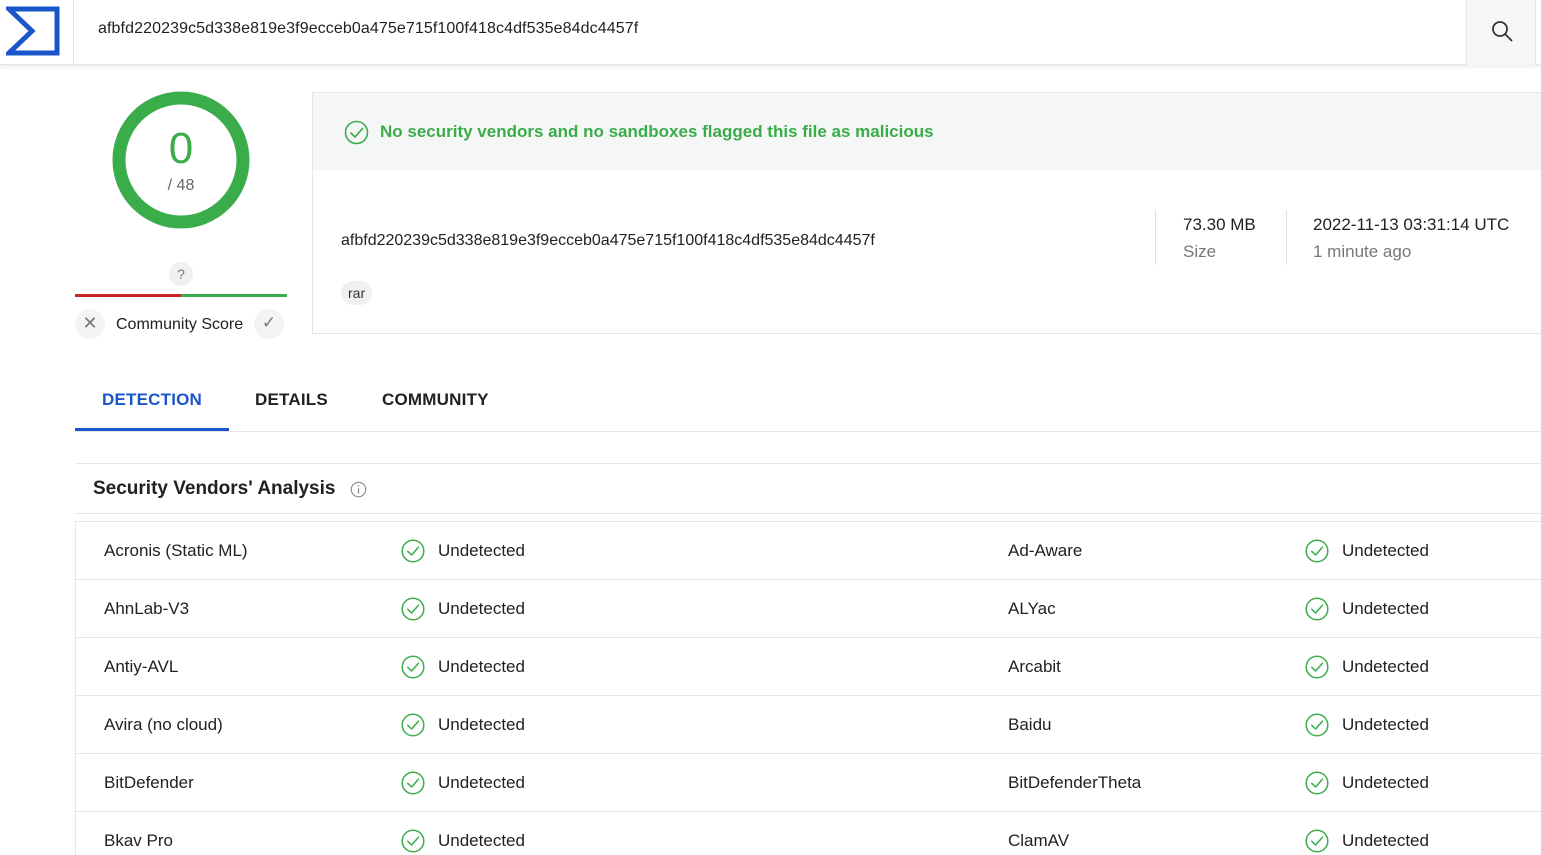 Image resolution: width=1541 pixels, height=855 pixels. Describe the element at coordinates (176, 550) in the screenshot. I see `vendor-name: Acronis (Static ML)` at that location.